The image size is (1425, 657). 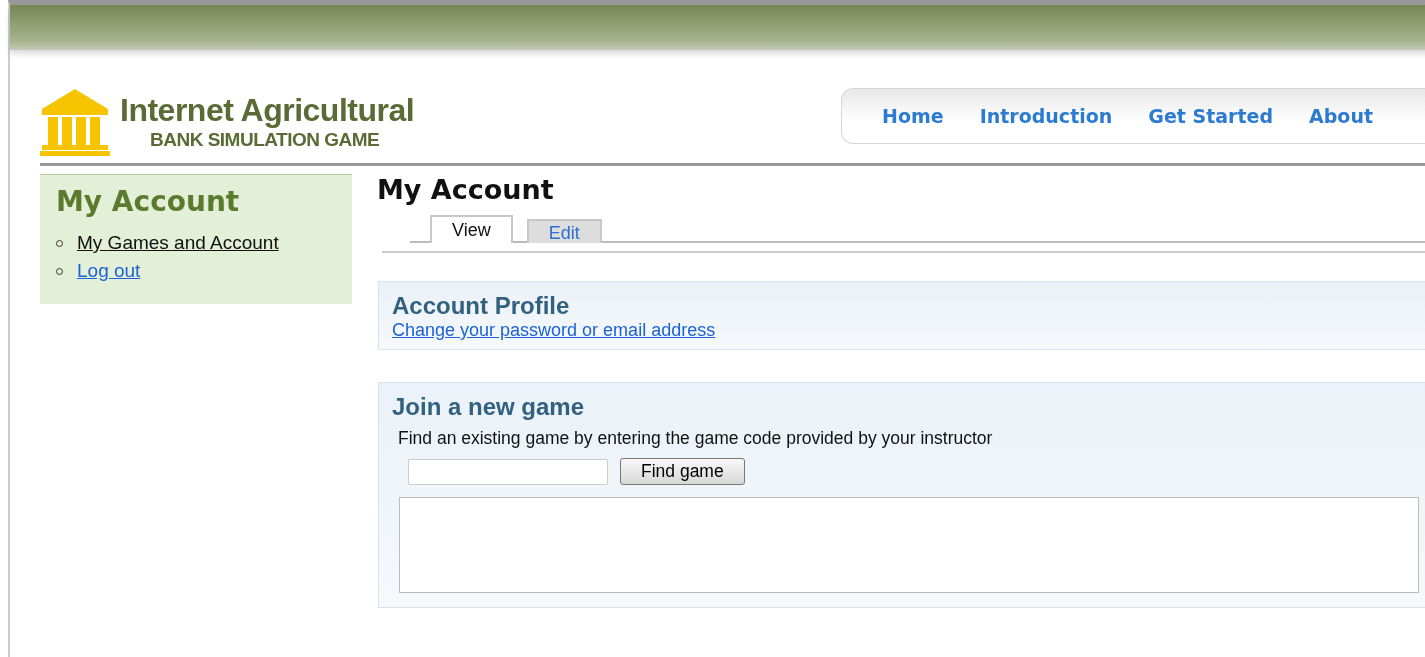 What do you see at coordinates (564, 231) in the screenshot?
I see `tab: Edit` at bounding box center [564, 231].